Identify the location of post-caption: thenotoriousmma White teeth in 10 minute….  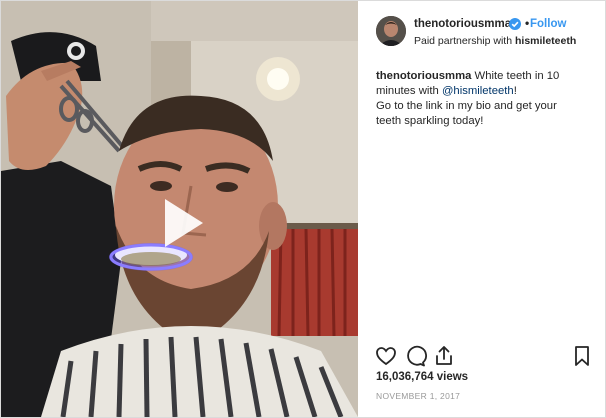
(476, 99).